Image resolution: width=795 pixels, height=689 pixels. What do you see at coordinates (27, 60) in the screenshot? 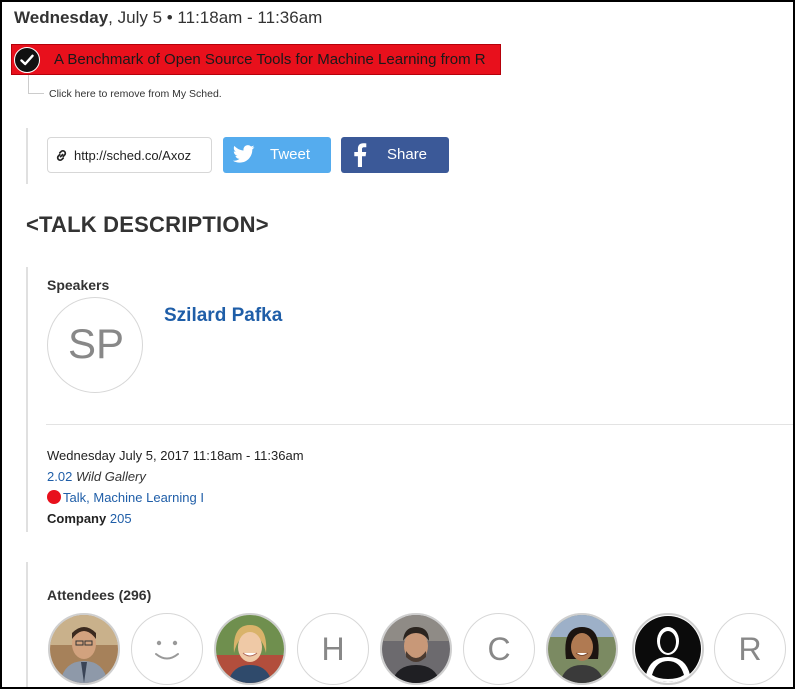
I see `check-icon` at bounding box center [27, 60].